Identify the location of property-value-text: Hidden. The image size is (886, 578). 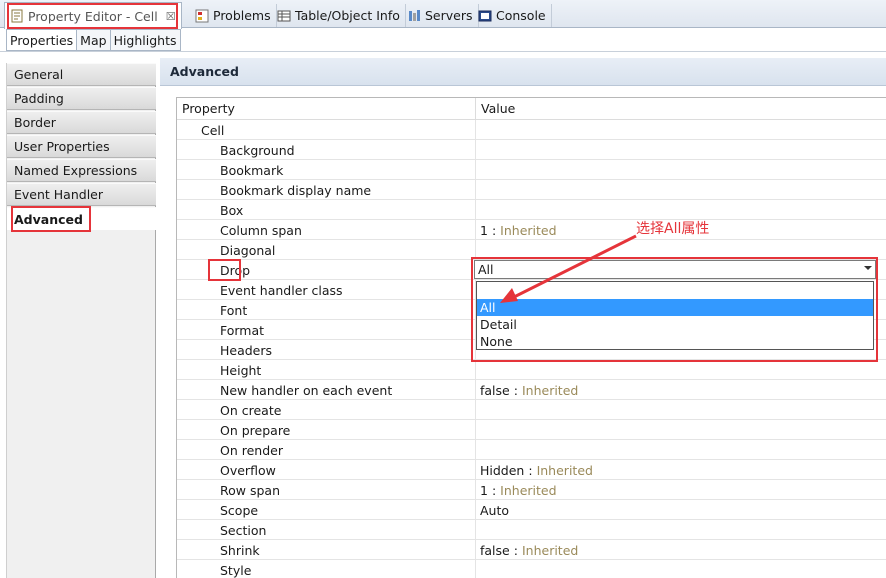
(502, 470).